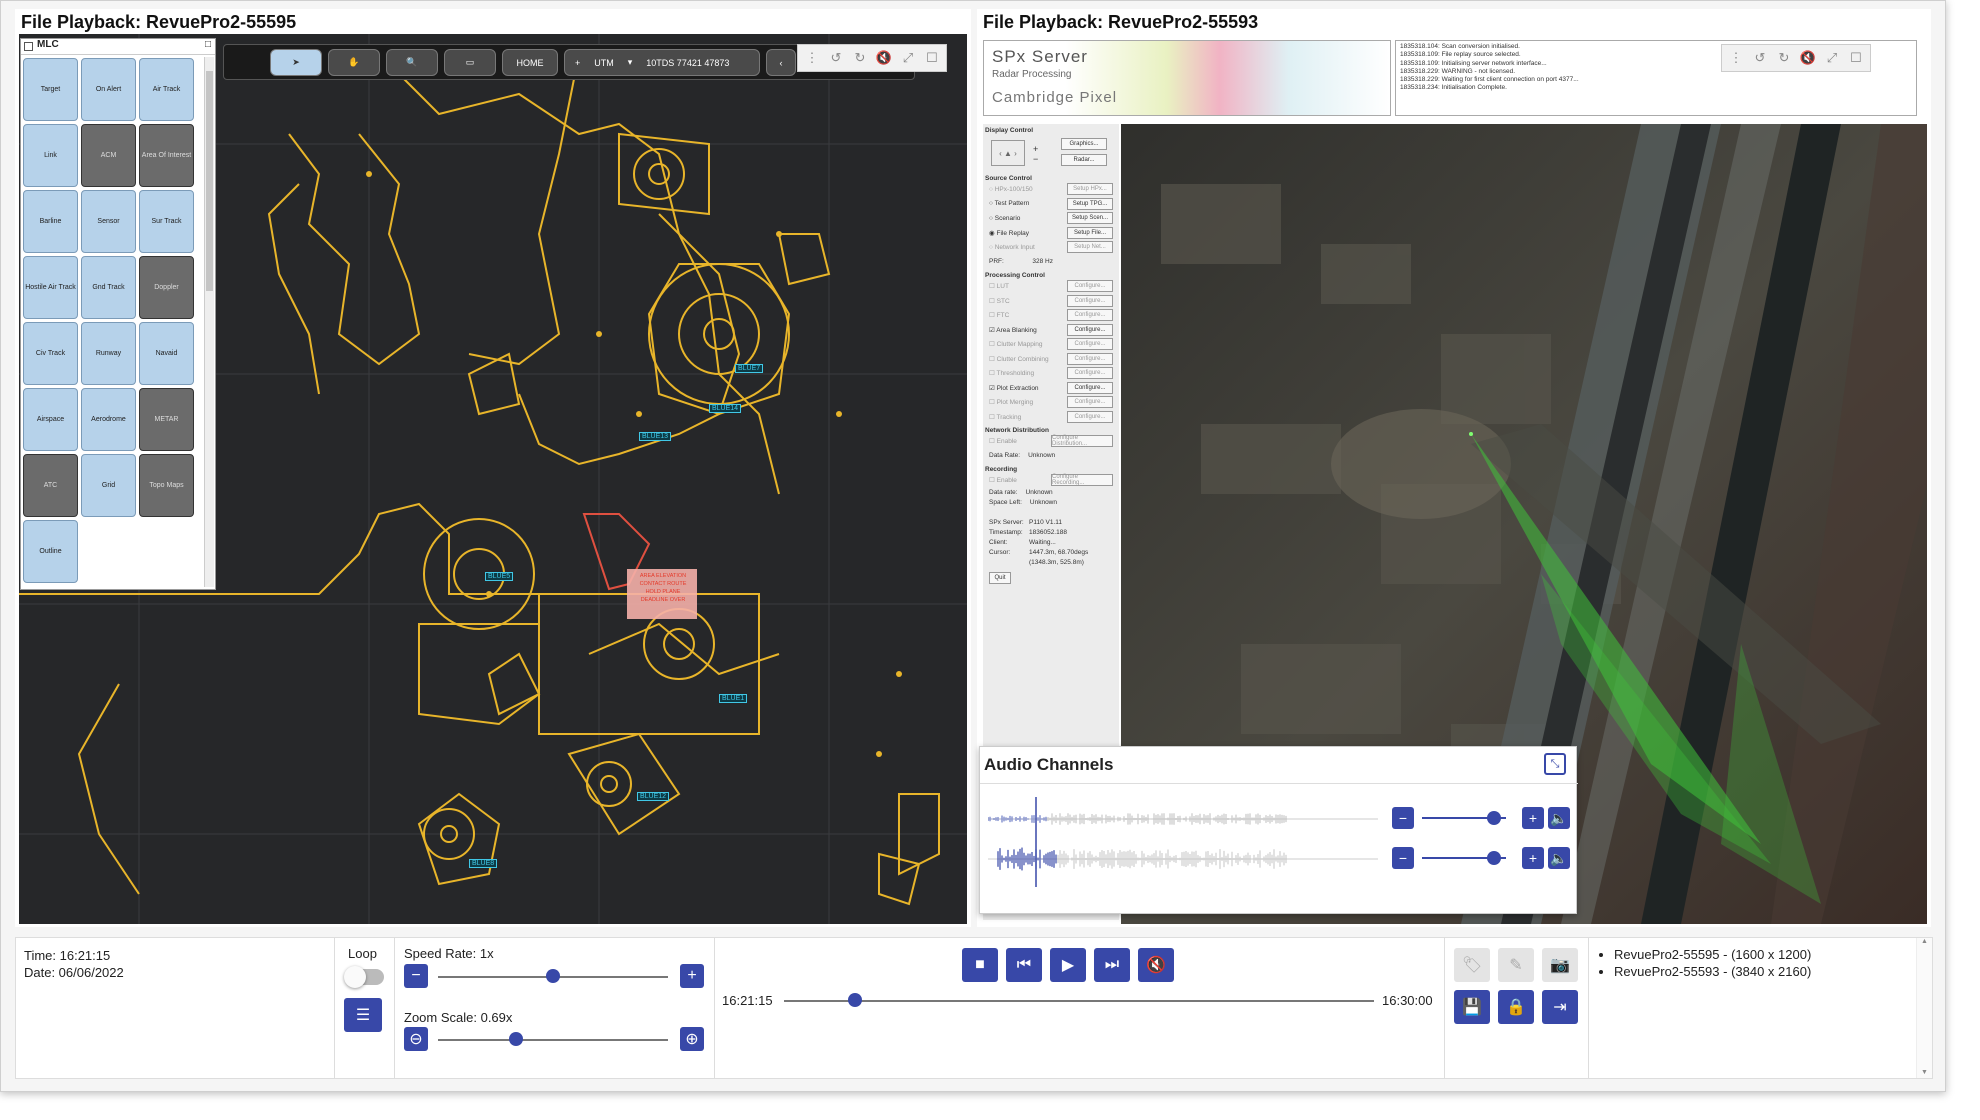 The height and width of the screenshot is (1120, 1980). What do you see at coordinates (1403, 818) in the screenshot?
I see `channel-1-volume-down-button: −` at bounding box center [1403, 818].